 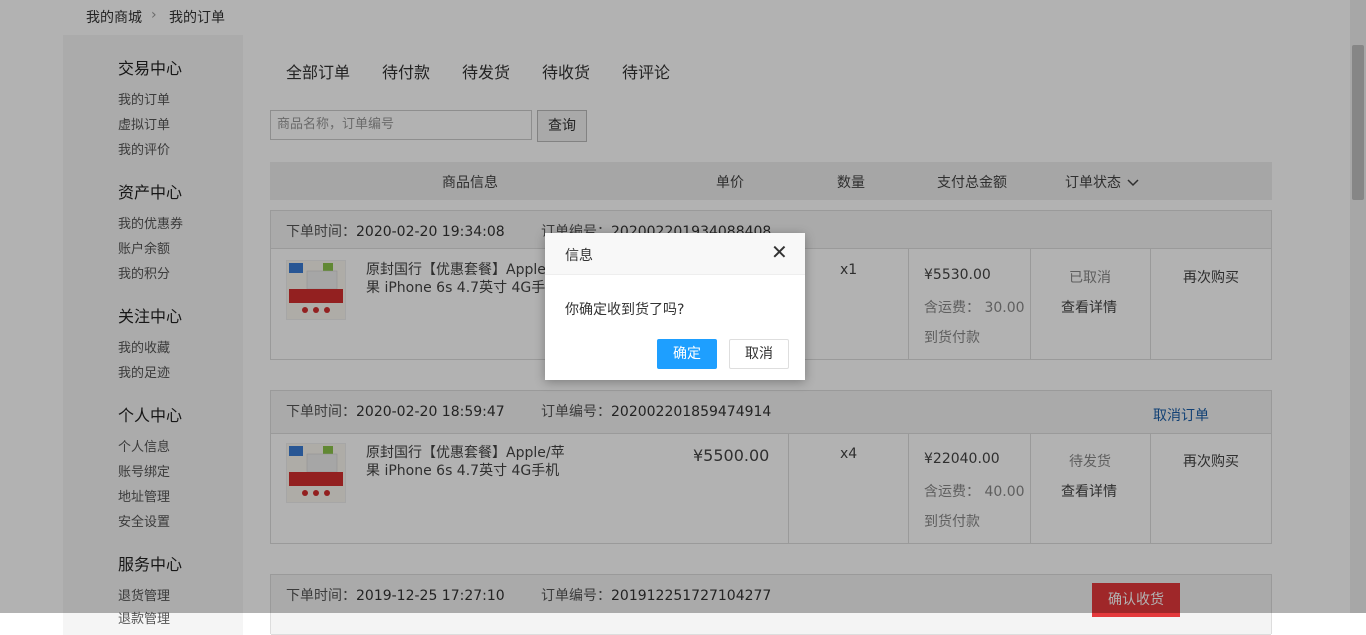 I want to click on dialog-message: 你确定收到货了吗?, so click(x=625, y=310).